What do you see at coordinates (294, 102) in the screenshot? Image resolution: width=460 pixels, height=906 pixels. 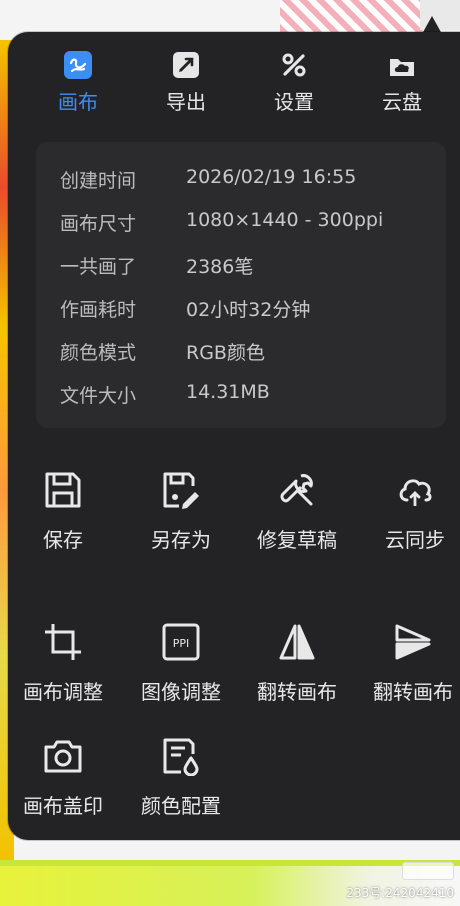 I see `tab-settings-label: 设置` at bounding box center [294, 102].